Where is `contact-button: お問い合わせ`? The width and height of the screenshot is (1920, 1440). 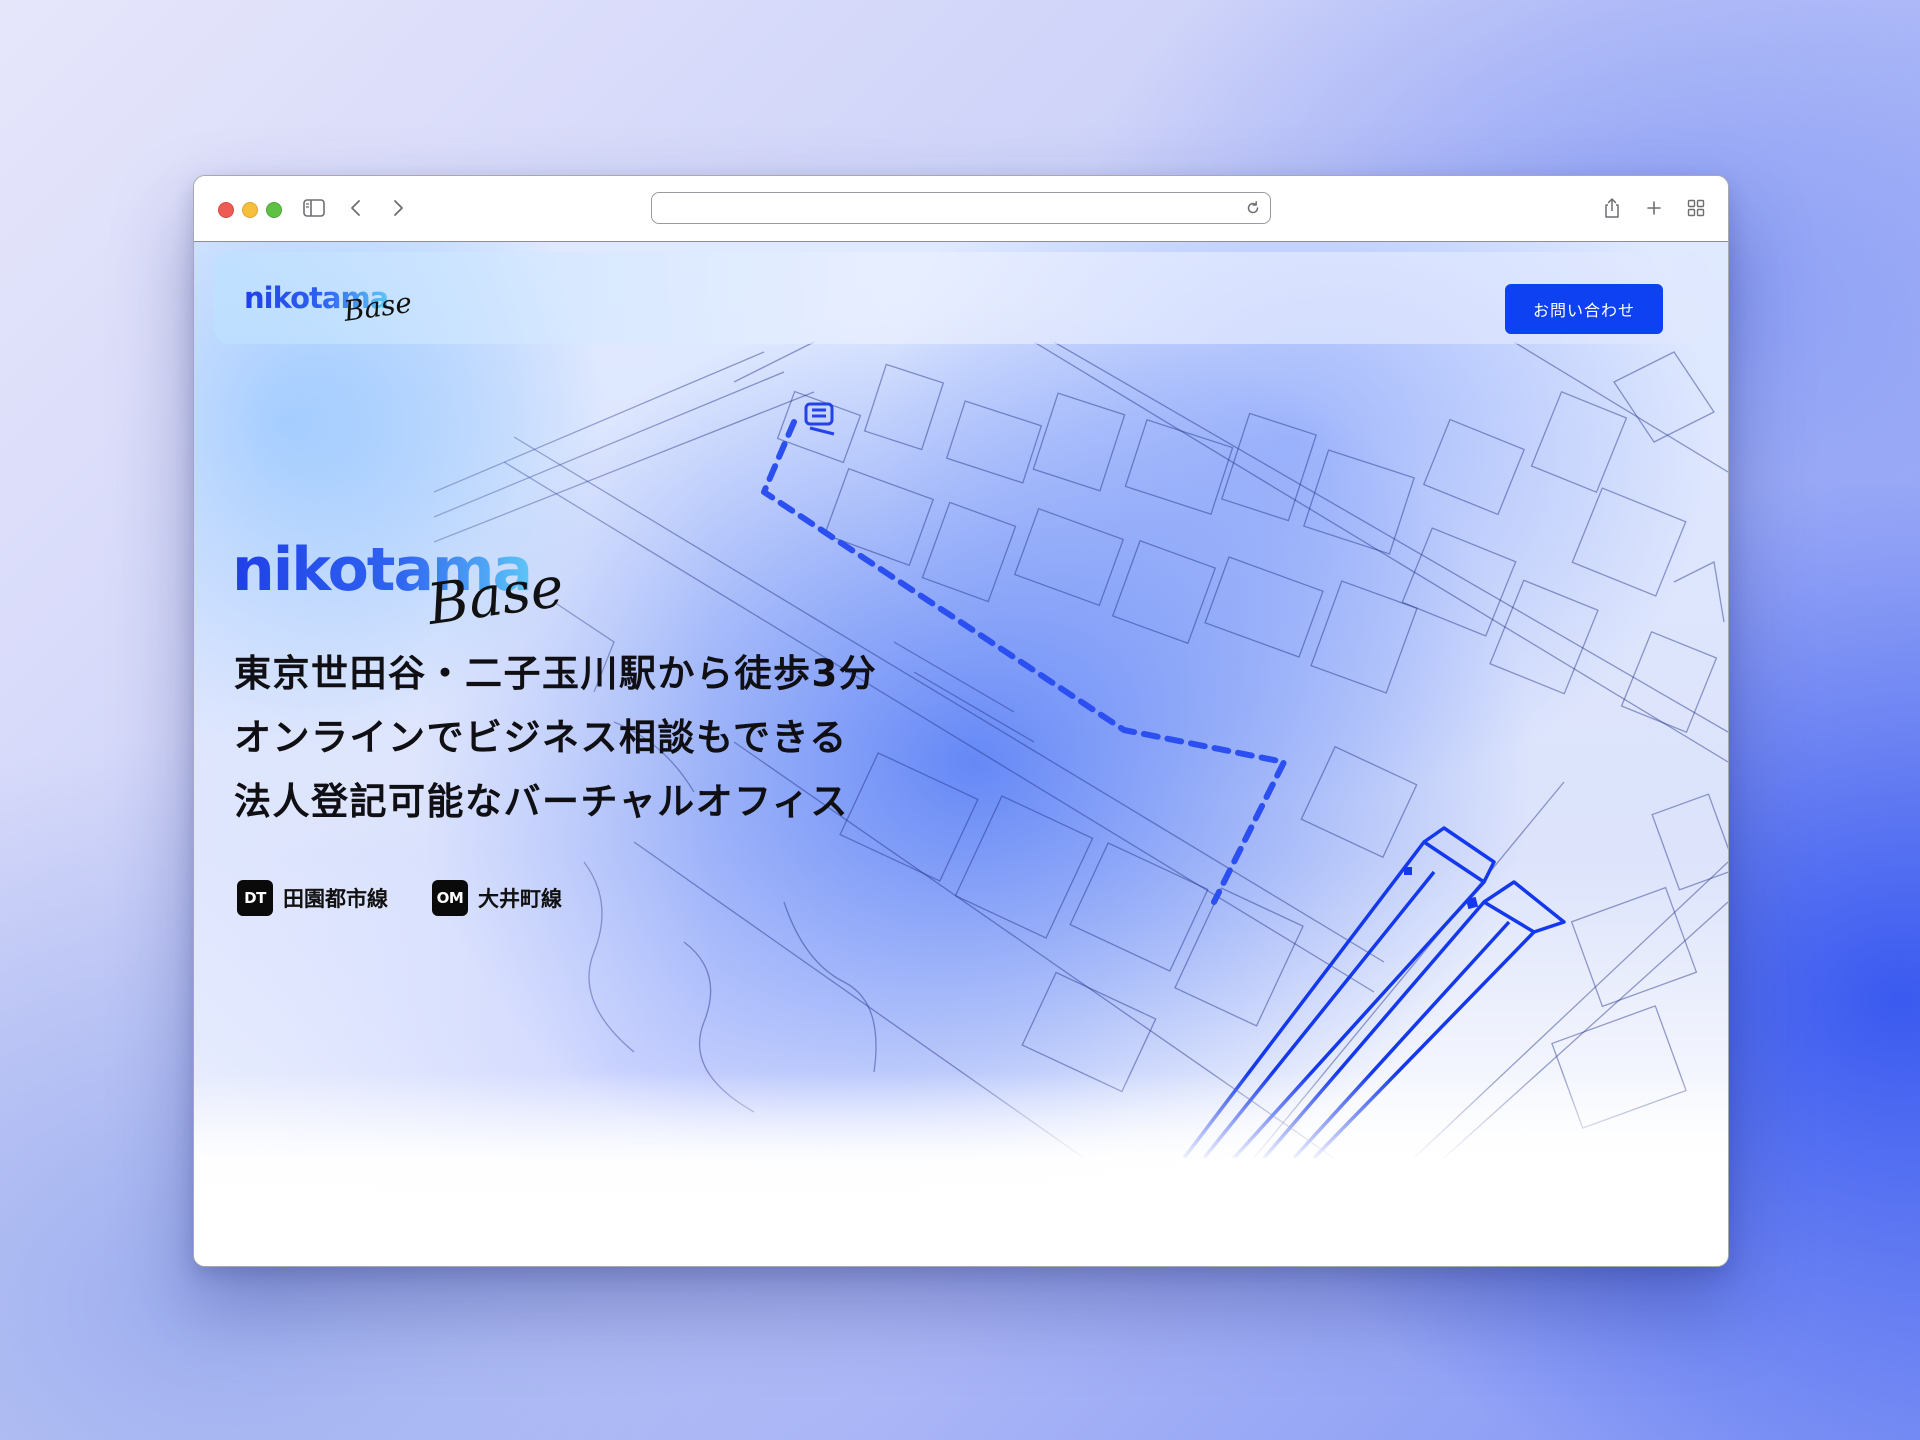 contact-button: お問い合わせ is located at coordinates (1584, 309).